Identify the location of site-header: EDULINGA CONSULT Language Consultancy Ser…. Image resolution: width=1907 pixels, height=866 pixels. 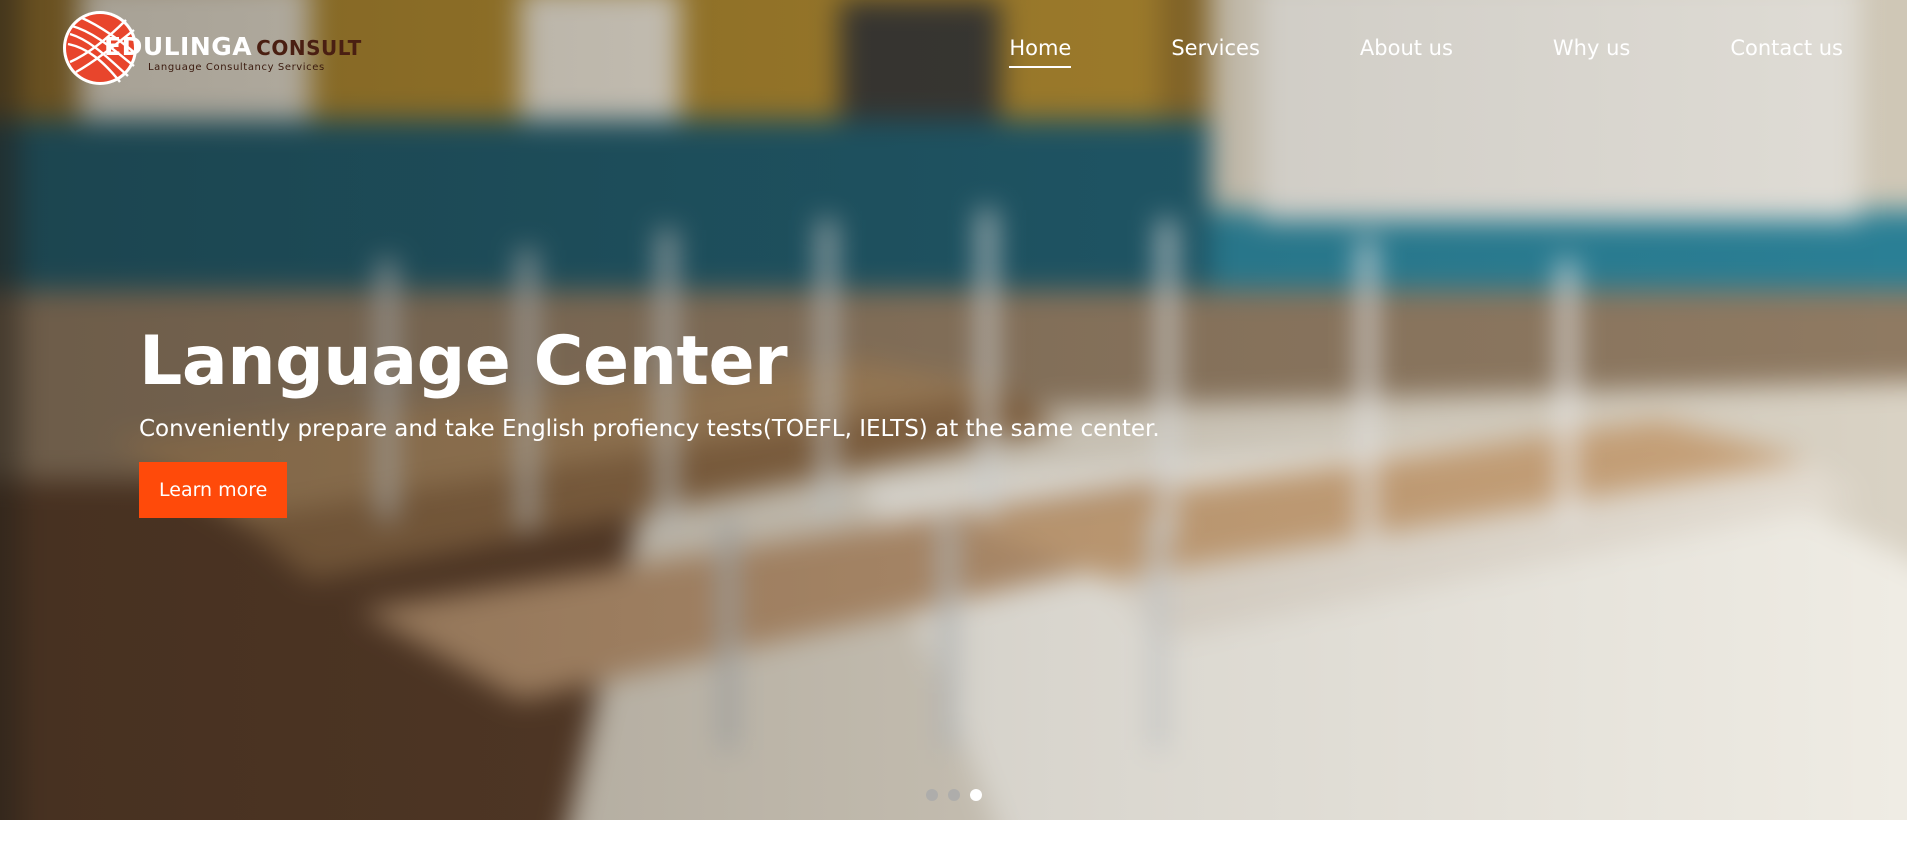
(953, 50).